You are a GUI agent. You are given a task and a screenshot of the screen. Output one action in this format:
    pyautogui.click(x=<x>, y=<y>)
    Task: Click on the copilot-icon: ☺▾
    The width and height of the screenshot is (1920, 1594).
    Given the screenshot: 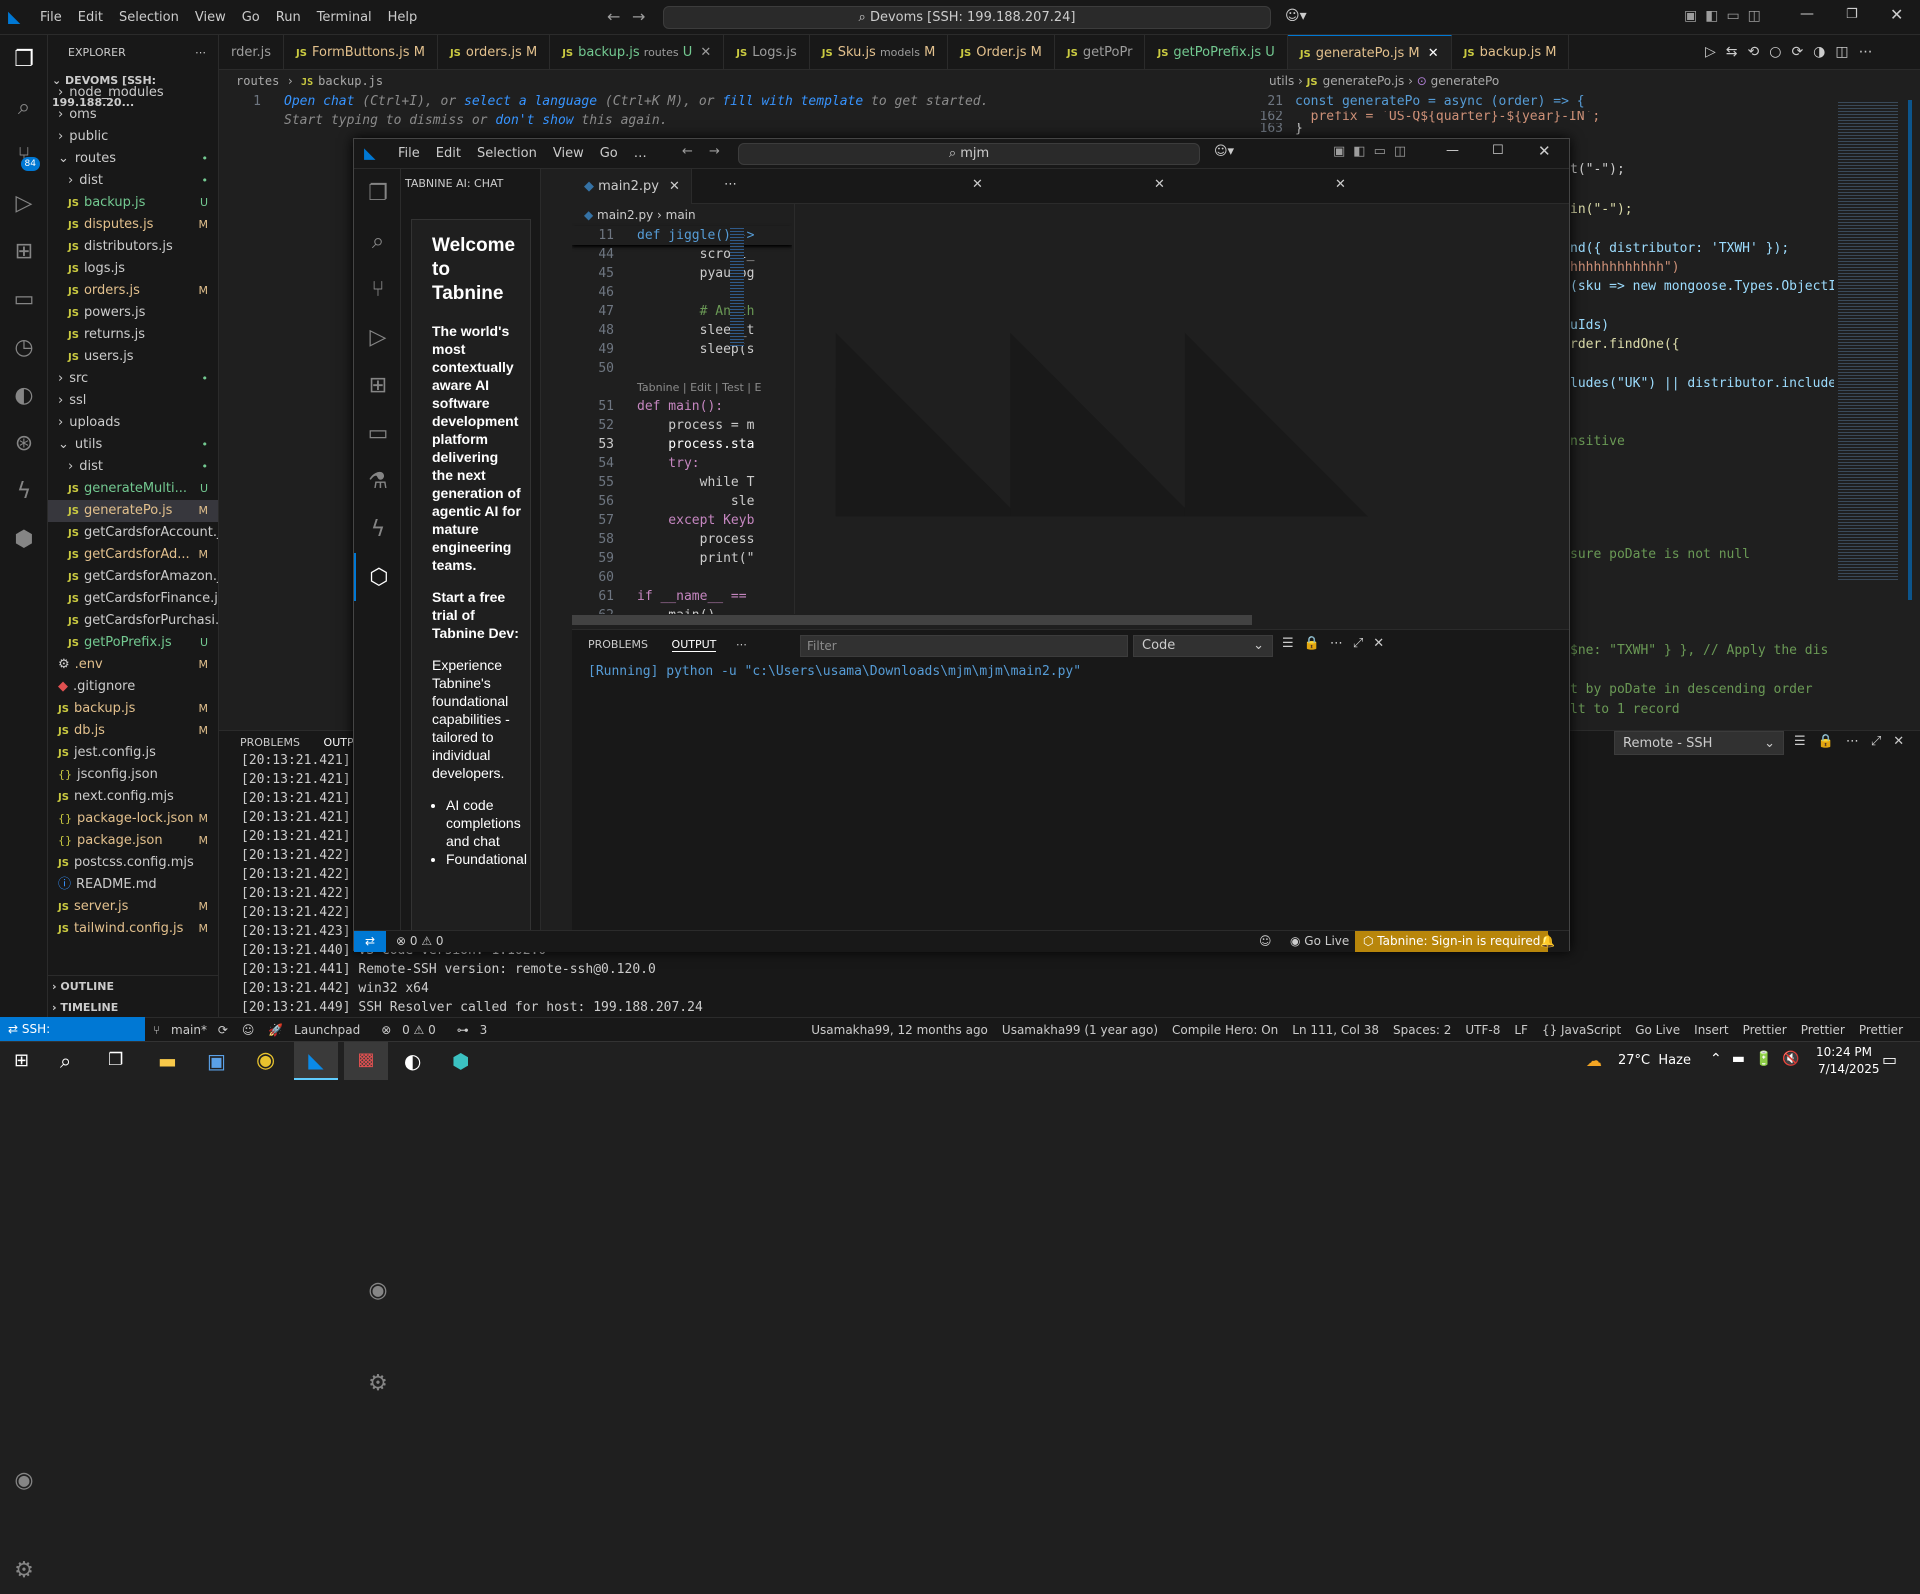 What is the action you would take?
    pyautogui.click(x=1224, y=151)
    